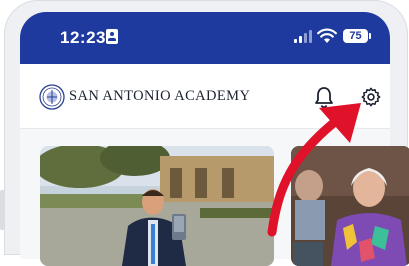 Image resolution: width=409 pixels, height=266 pixels. Describe the element at coordinates (303, 36) in the screenshot. I see `signal-icon` at that location.